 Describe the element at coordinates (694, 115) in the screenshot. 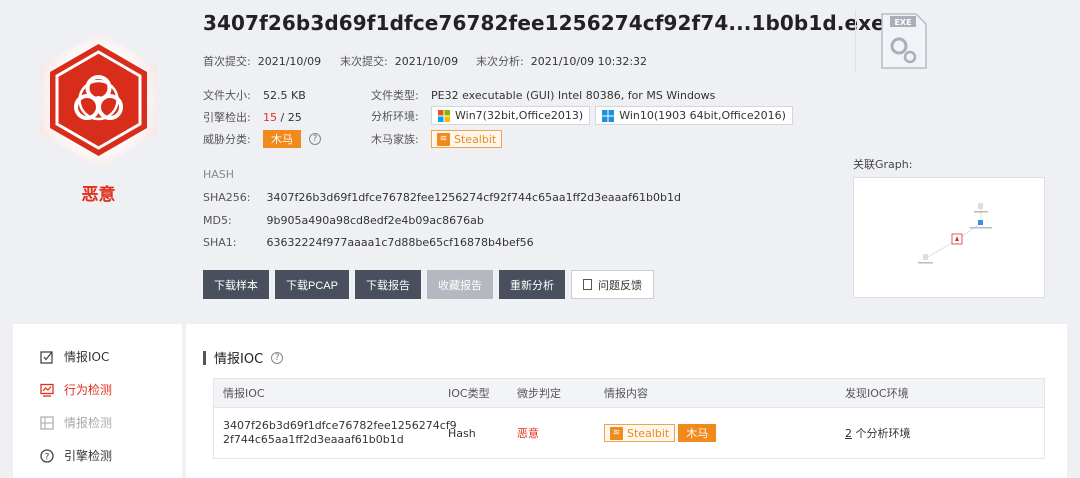

I see `env-tag-win10: Win10(1903 64bit,Office2016)` at that location.